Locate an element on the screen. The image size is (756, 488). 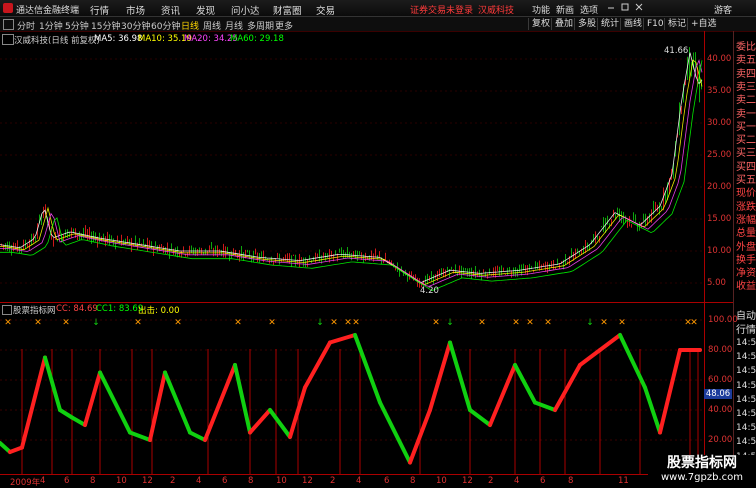
price-tick-10: 10.00 is located at coordinates (719, 251).